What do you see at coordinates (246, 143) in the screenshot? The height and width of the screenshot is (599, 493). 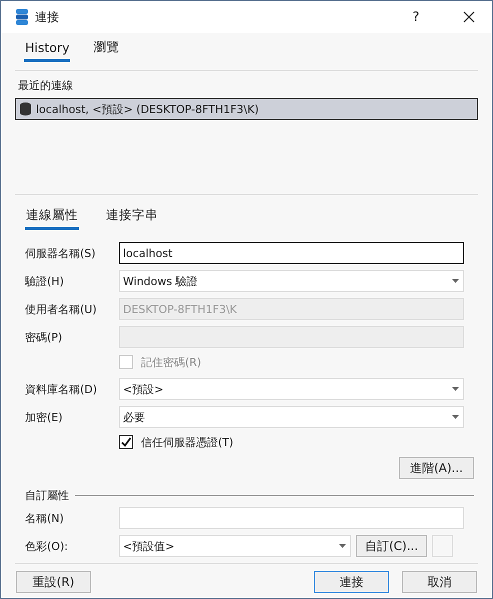 I see `recent-list: localhost, <預設> (DESKTOP-8FTH1F3\K)` at bounding box center [246, 143].